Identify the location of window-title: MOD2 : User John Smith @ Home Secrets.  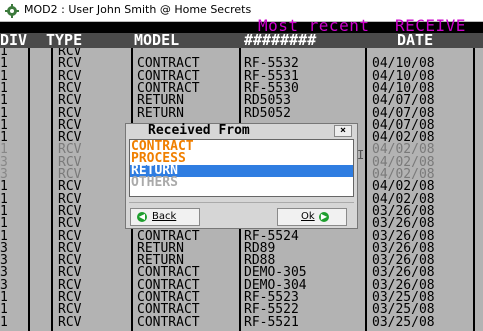
(138, 9).